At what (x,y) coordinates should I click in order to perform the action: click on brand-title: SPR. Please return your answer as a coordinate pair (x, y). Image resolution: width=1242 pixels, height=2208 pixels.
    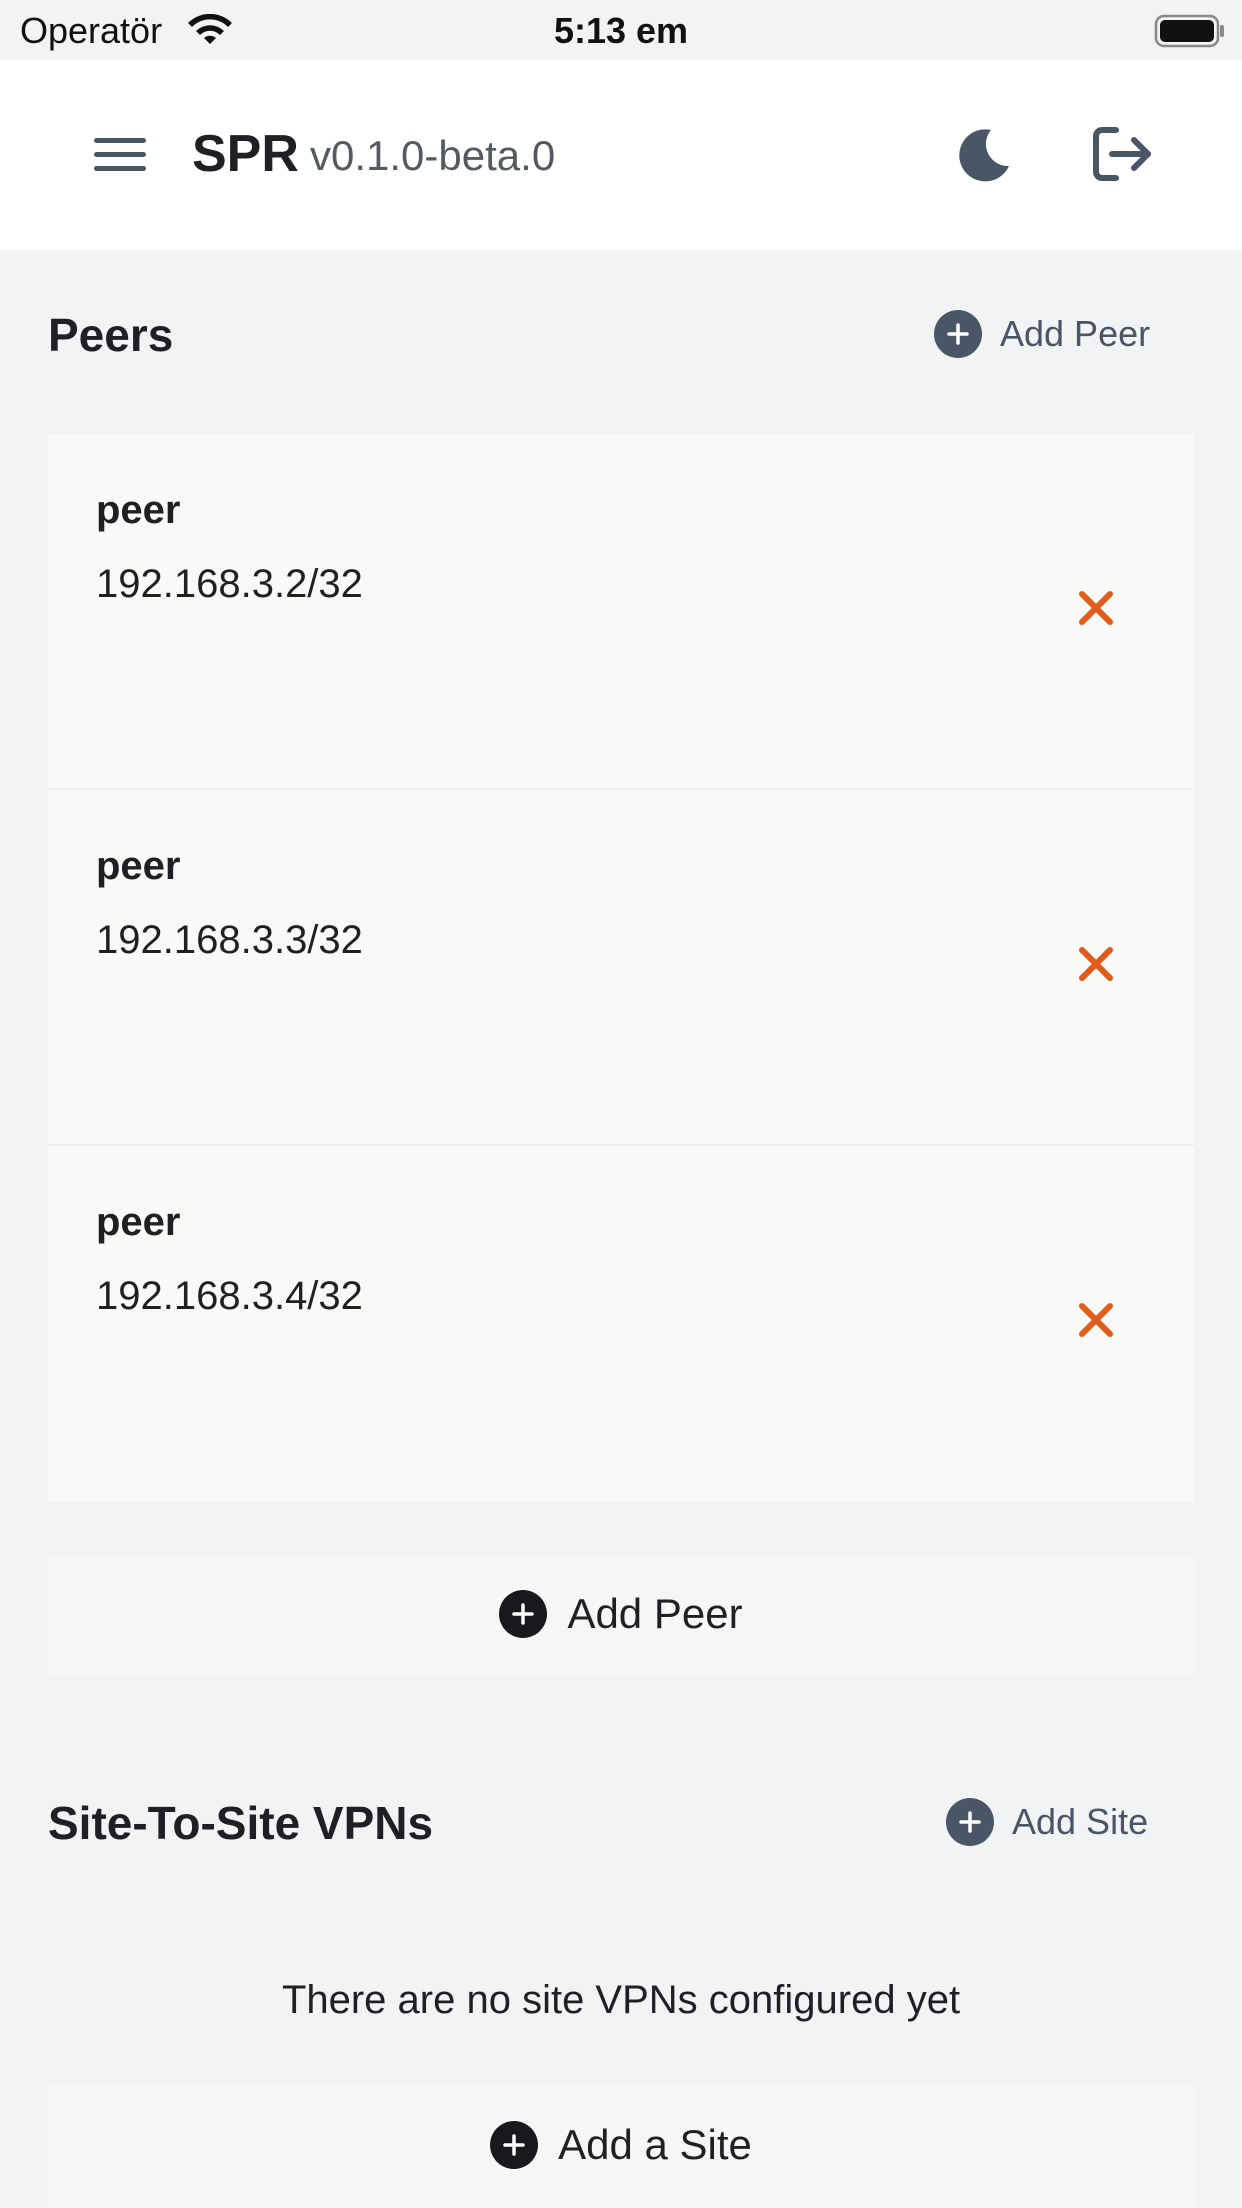
    Looking at the image, I should click on (245, 154).